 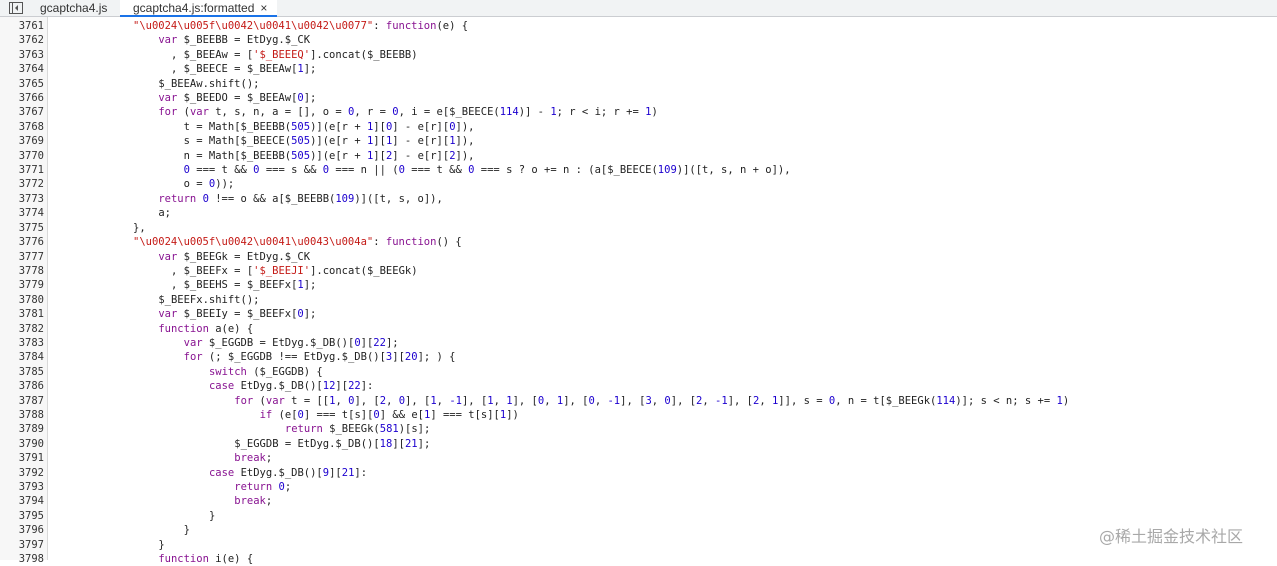 I want to click on line-number: 3793, so click(x=22, y=487).